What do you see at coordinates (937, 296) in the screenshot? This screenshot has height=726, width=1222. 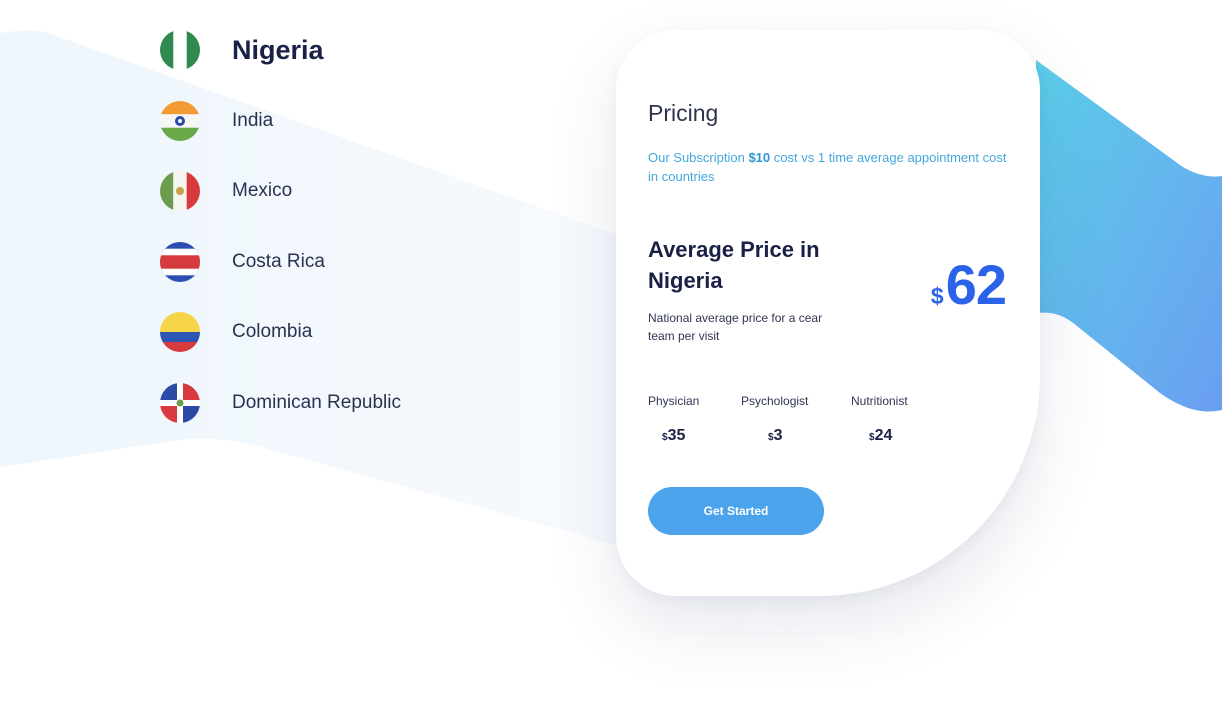 I see `currency-symbol: $` at bounding box center [937, 296].